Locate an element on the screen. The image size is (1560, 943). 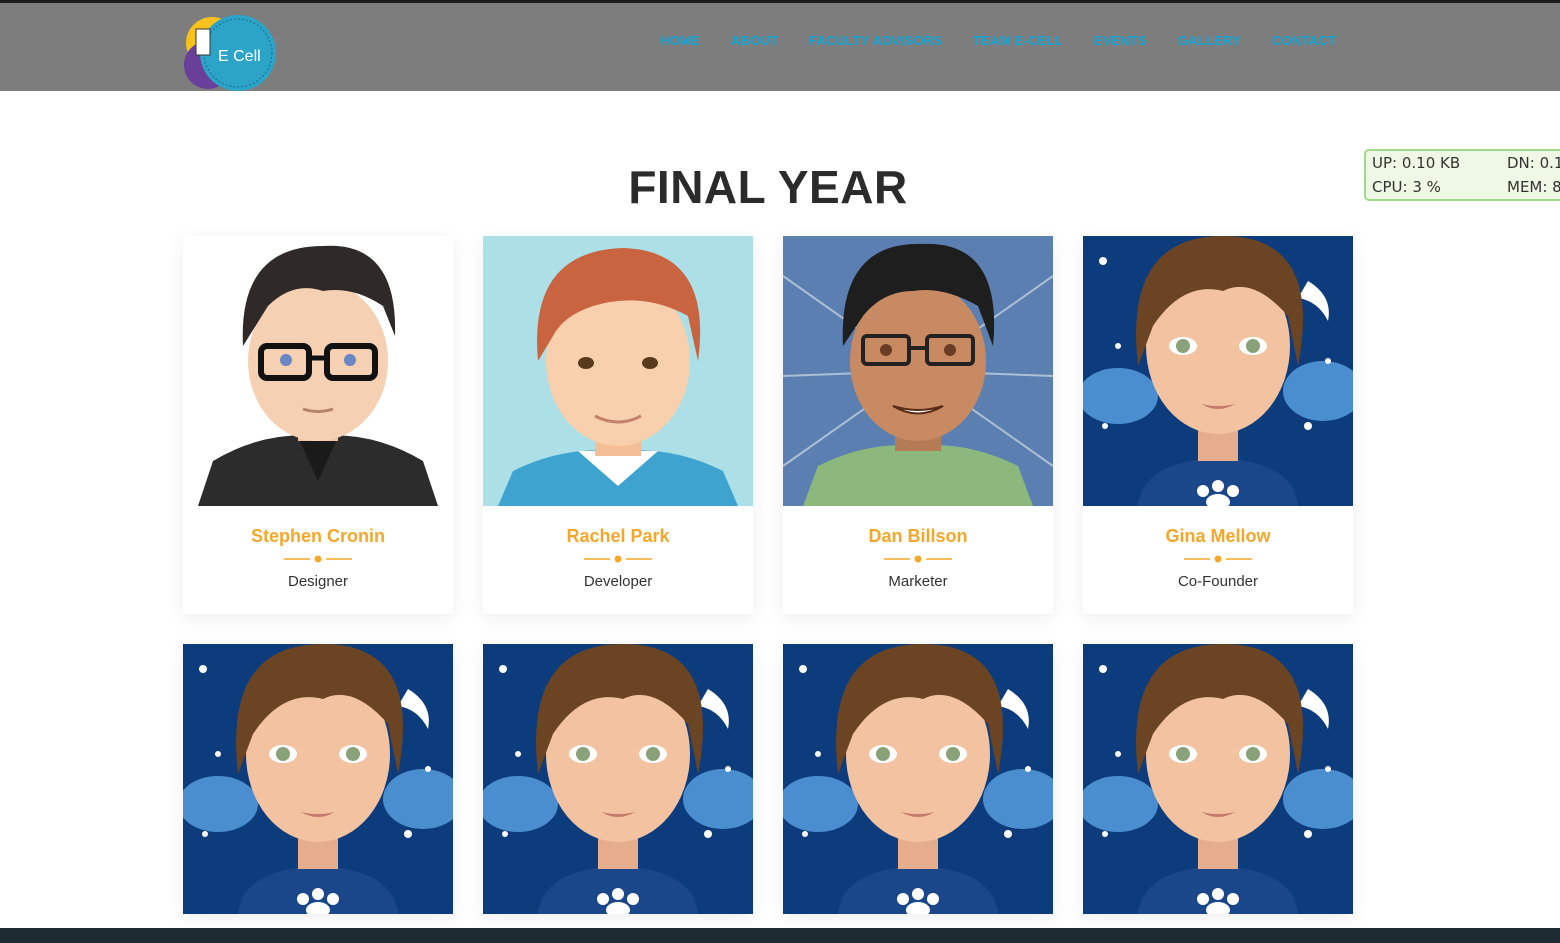
member-role: Co-Founder is located at coordinates (1218, 581).